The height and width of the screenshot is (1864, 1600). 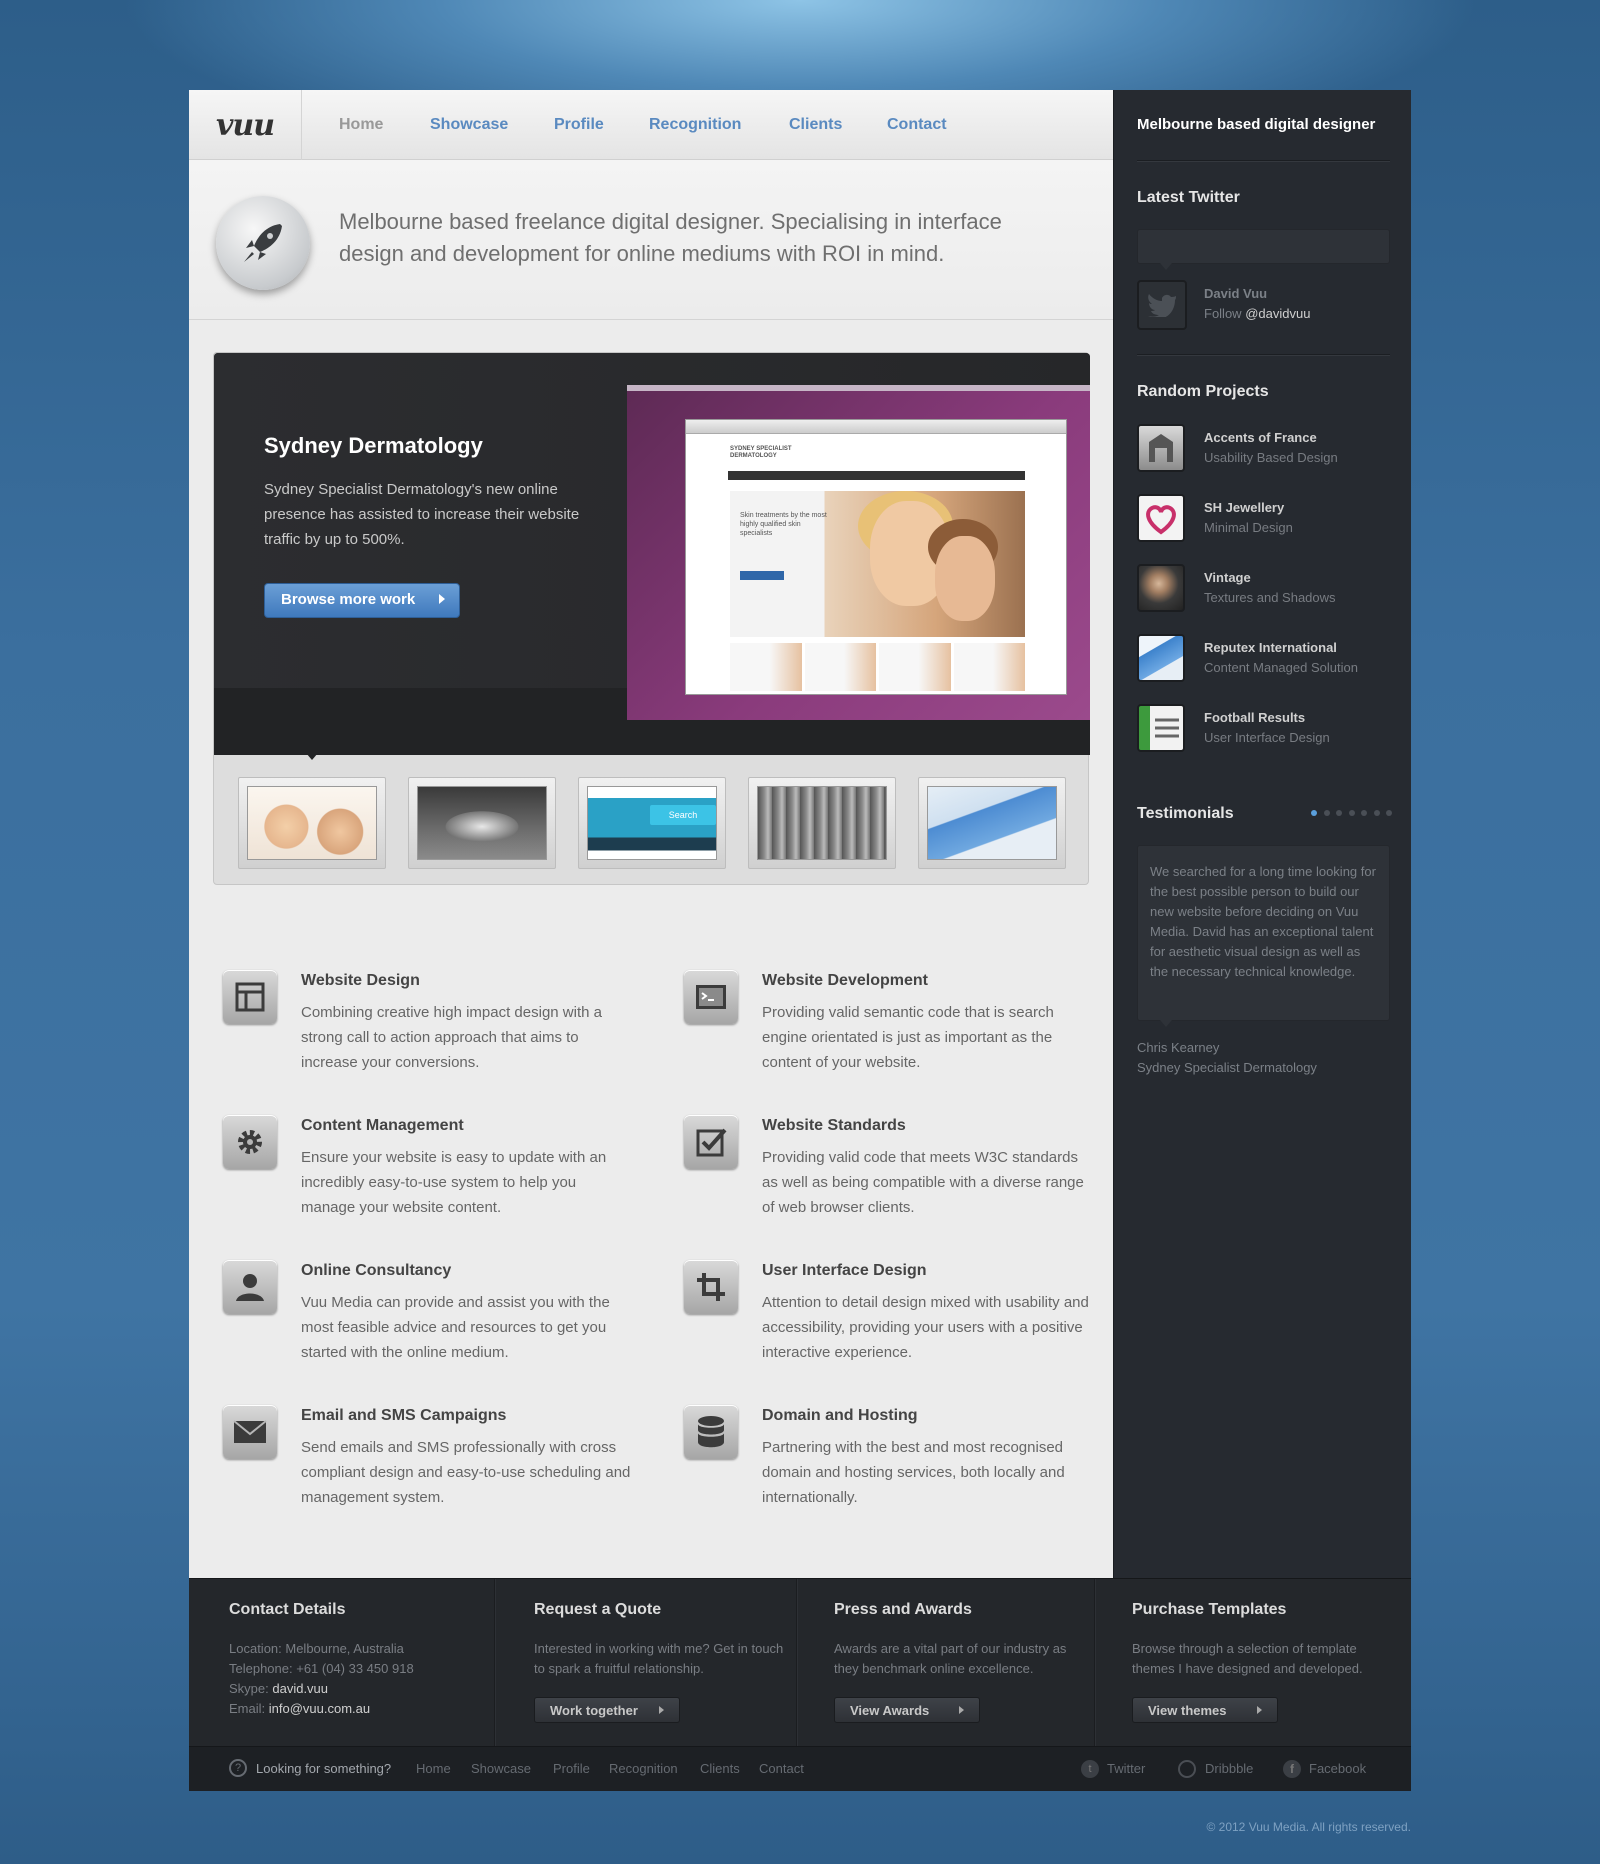 I want to click on service-title: Website Development, so click(x=845, y=980).